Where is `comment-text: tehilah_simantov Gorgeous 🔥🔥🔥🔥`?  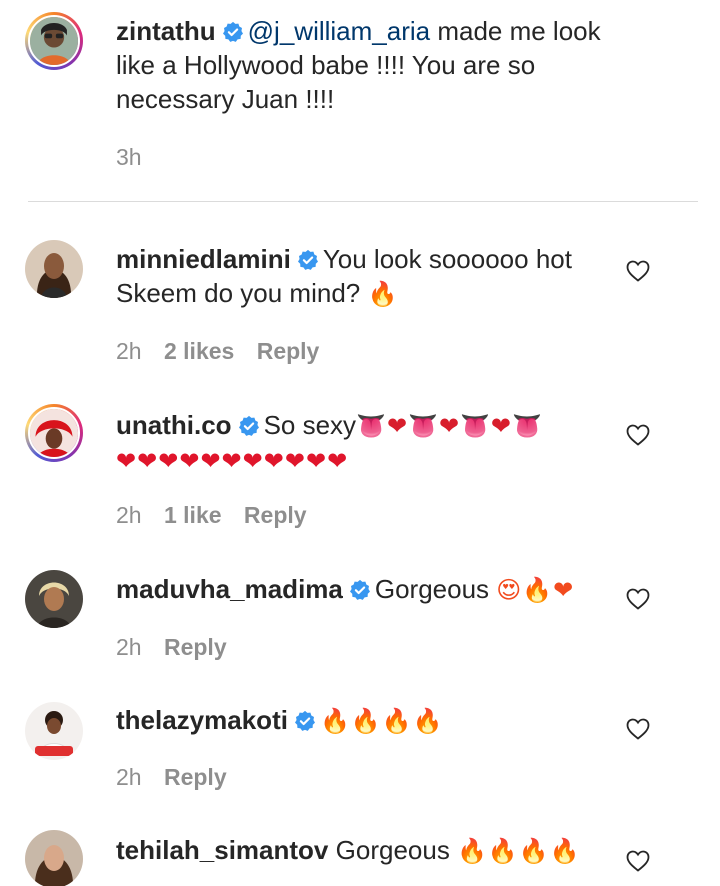 comment-text: tehilah_simantov Gorgeous 🔥🔥🔥🔥 is located at coordinates (363, 850).